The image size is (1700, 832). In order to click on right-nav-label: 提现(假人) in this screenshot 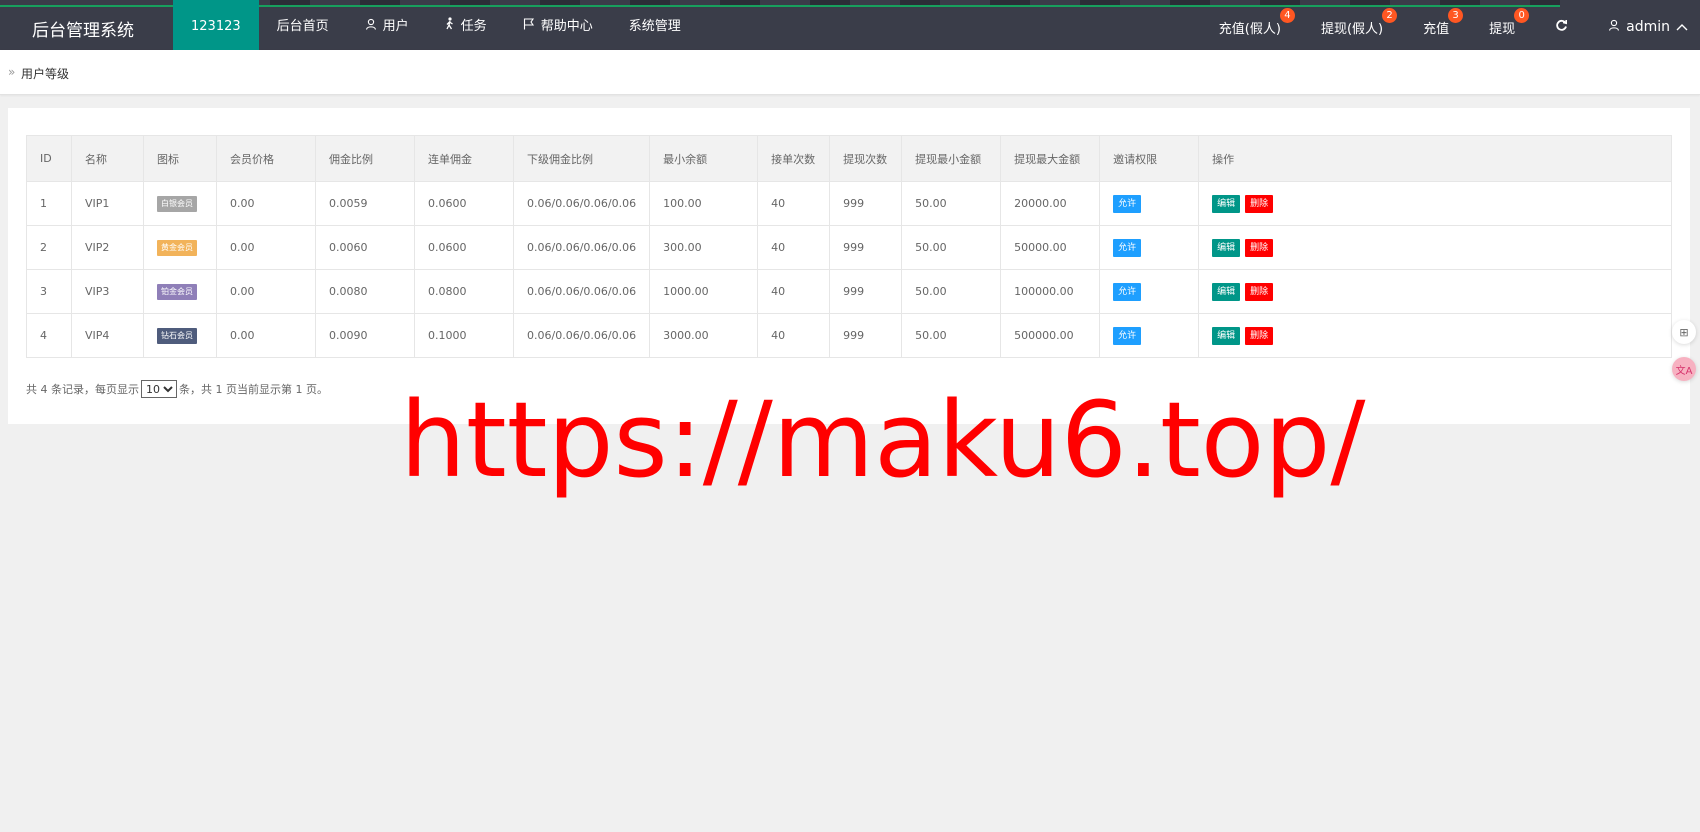, I will do `click(1352, 29)`.